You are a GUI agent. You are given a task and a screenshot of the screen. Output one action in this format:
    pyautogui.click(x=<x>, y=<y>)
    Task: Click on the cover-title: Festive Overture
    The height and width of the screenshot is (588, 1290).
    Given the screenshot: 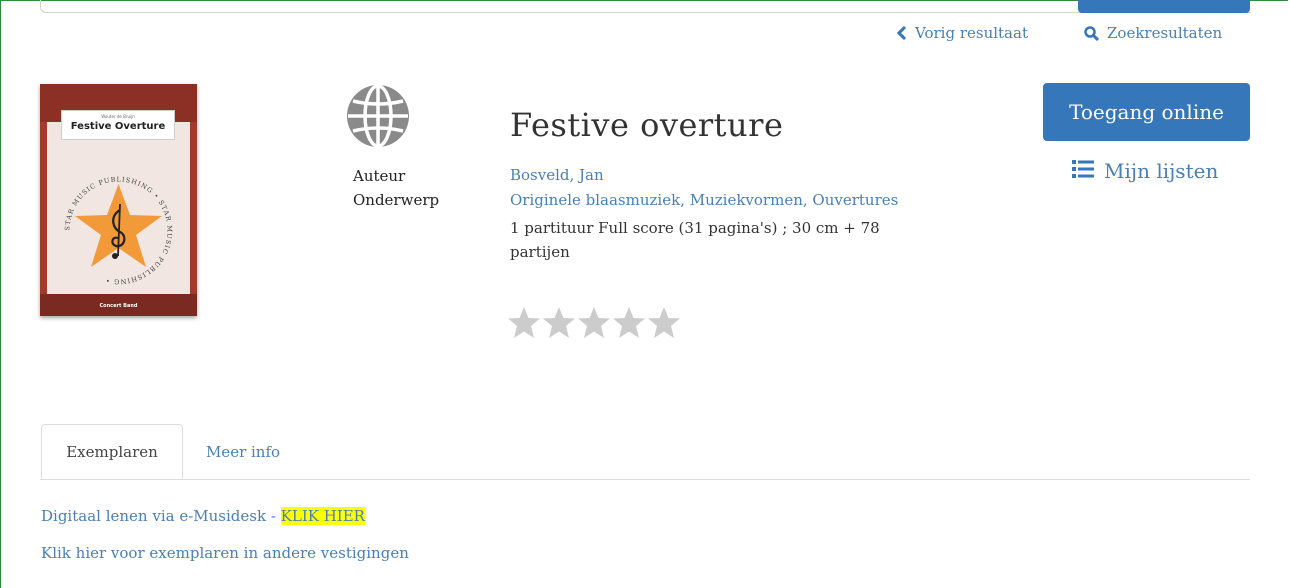 What is the action you would take?
    pyautogui.click(x=118, y=126)
    